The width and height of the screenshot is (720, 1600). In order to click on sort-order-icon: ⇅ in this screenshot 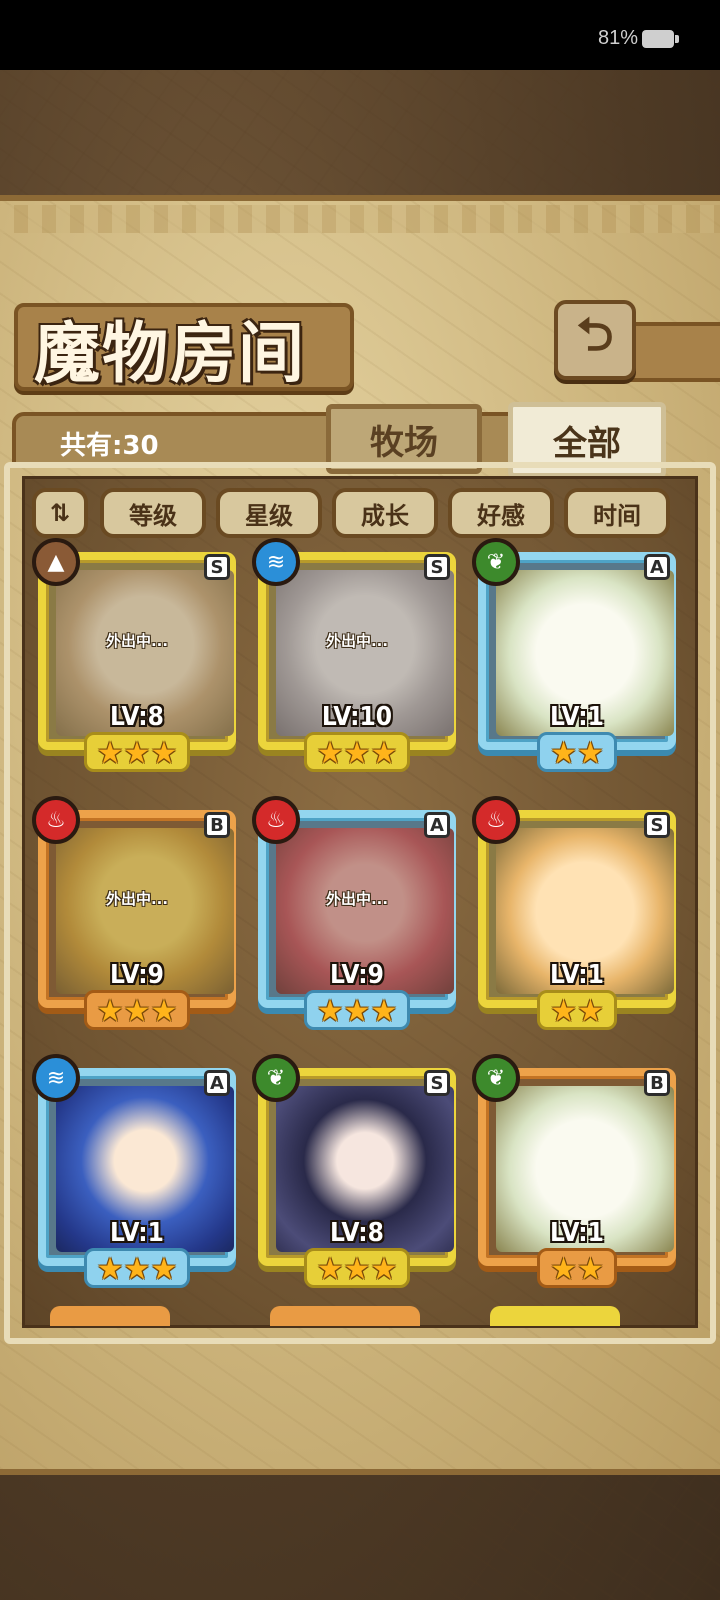, I will do `click(60, 513)`.